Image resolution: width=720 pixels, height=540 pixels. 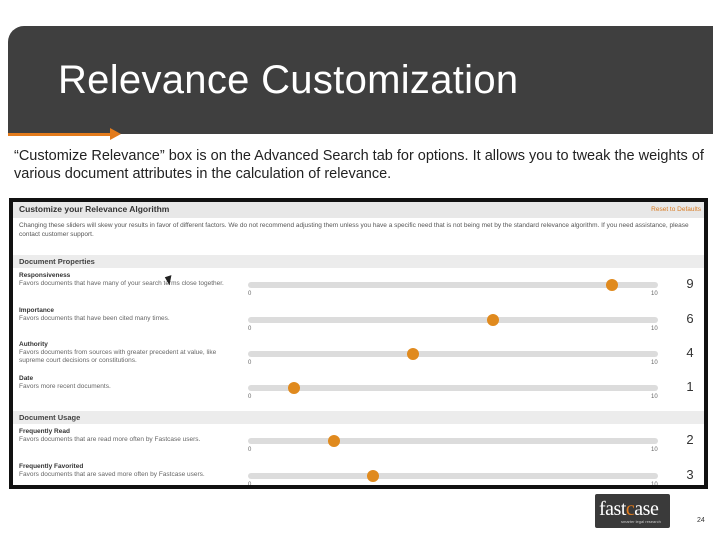 I want to click on arrow-icon, so click(x=115, y=134).